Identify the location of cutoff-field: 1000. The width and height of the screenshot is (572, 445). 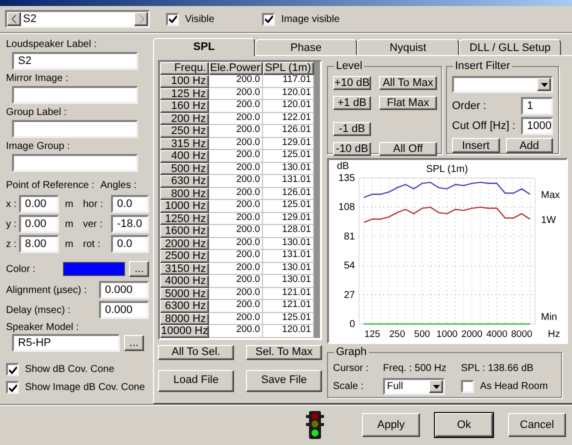
(537, 126).